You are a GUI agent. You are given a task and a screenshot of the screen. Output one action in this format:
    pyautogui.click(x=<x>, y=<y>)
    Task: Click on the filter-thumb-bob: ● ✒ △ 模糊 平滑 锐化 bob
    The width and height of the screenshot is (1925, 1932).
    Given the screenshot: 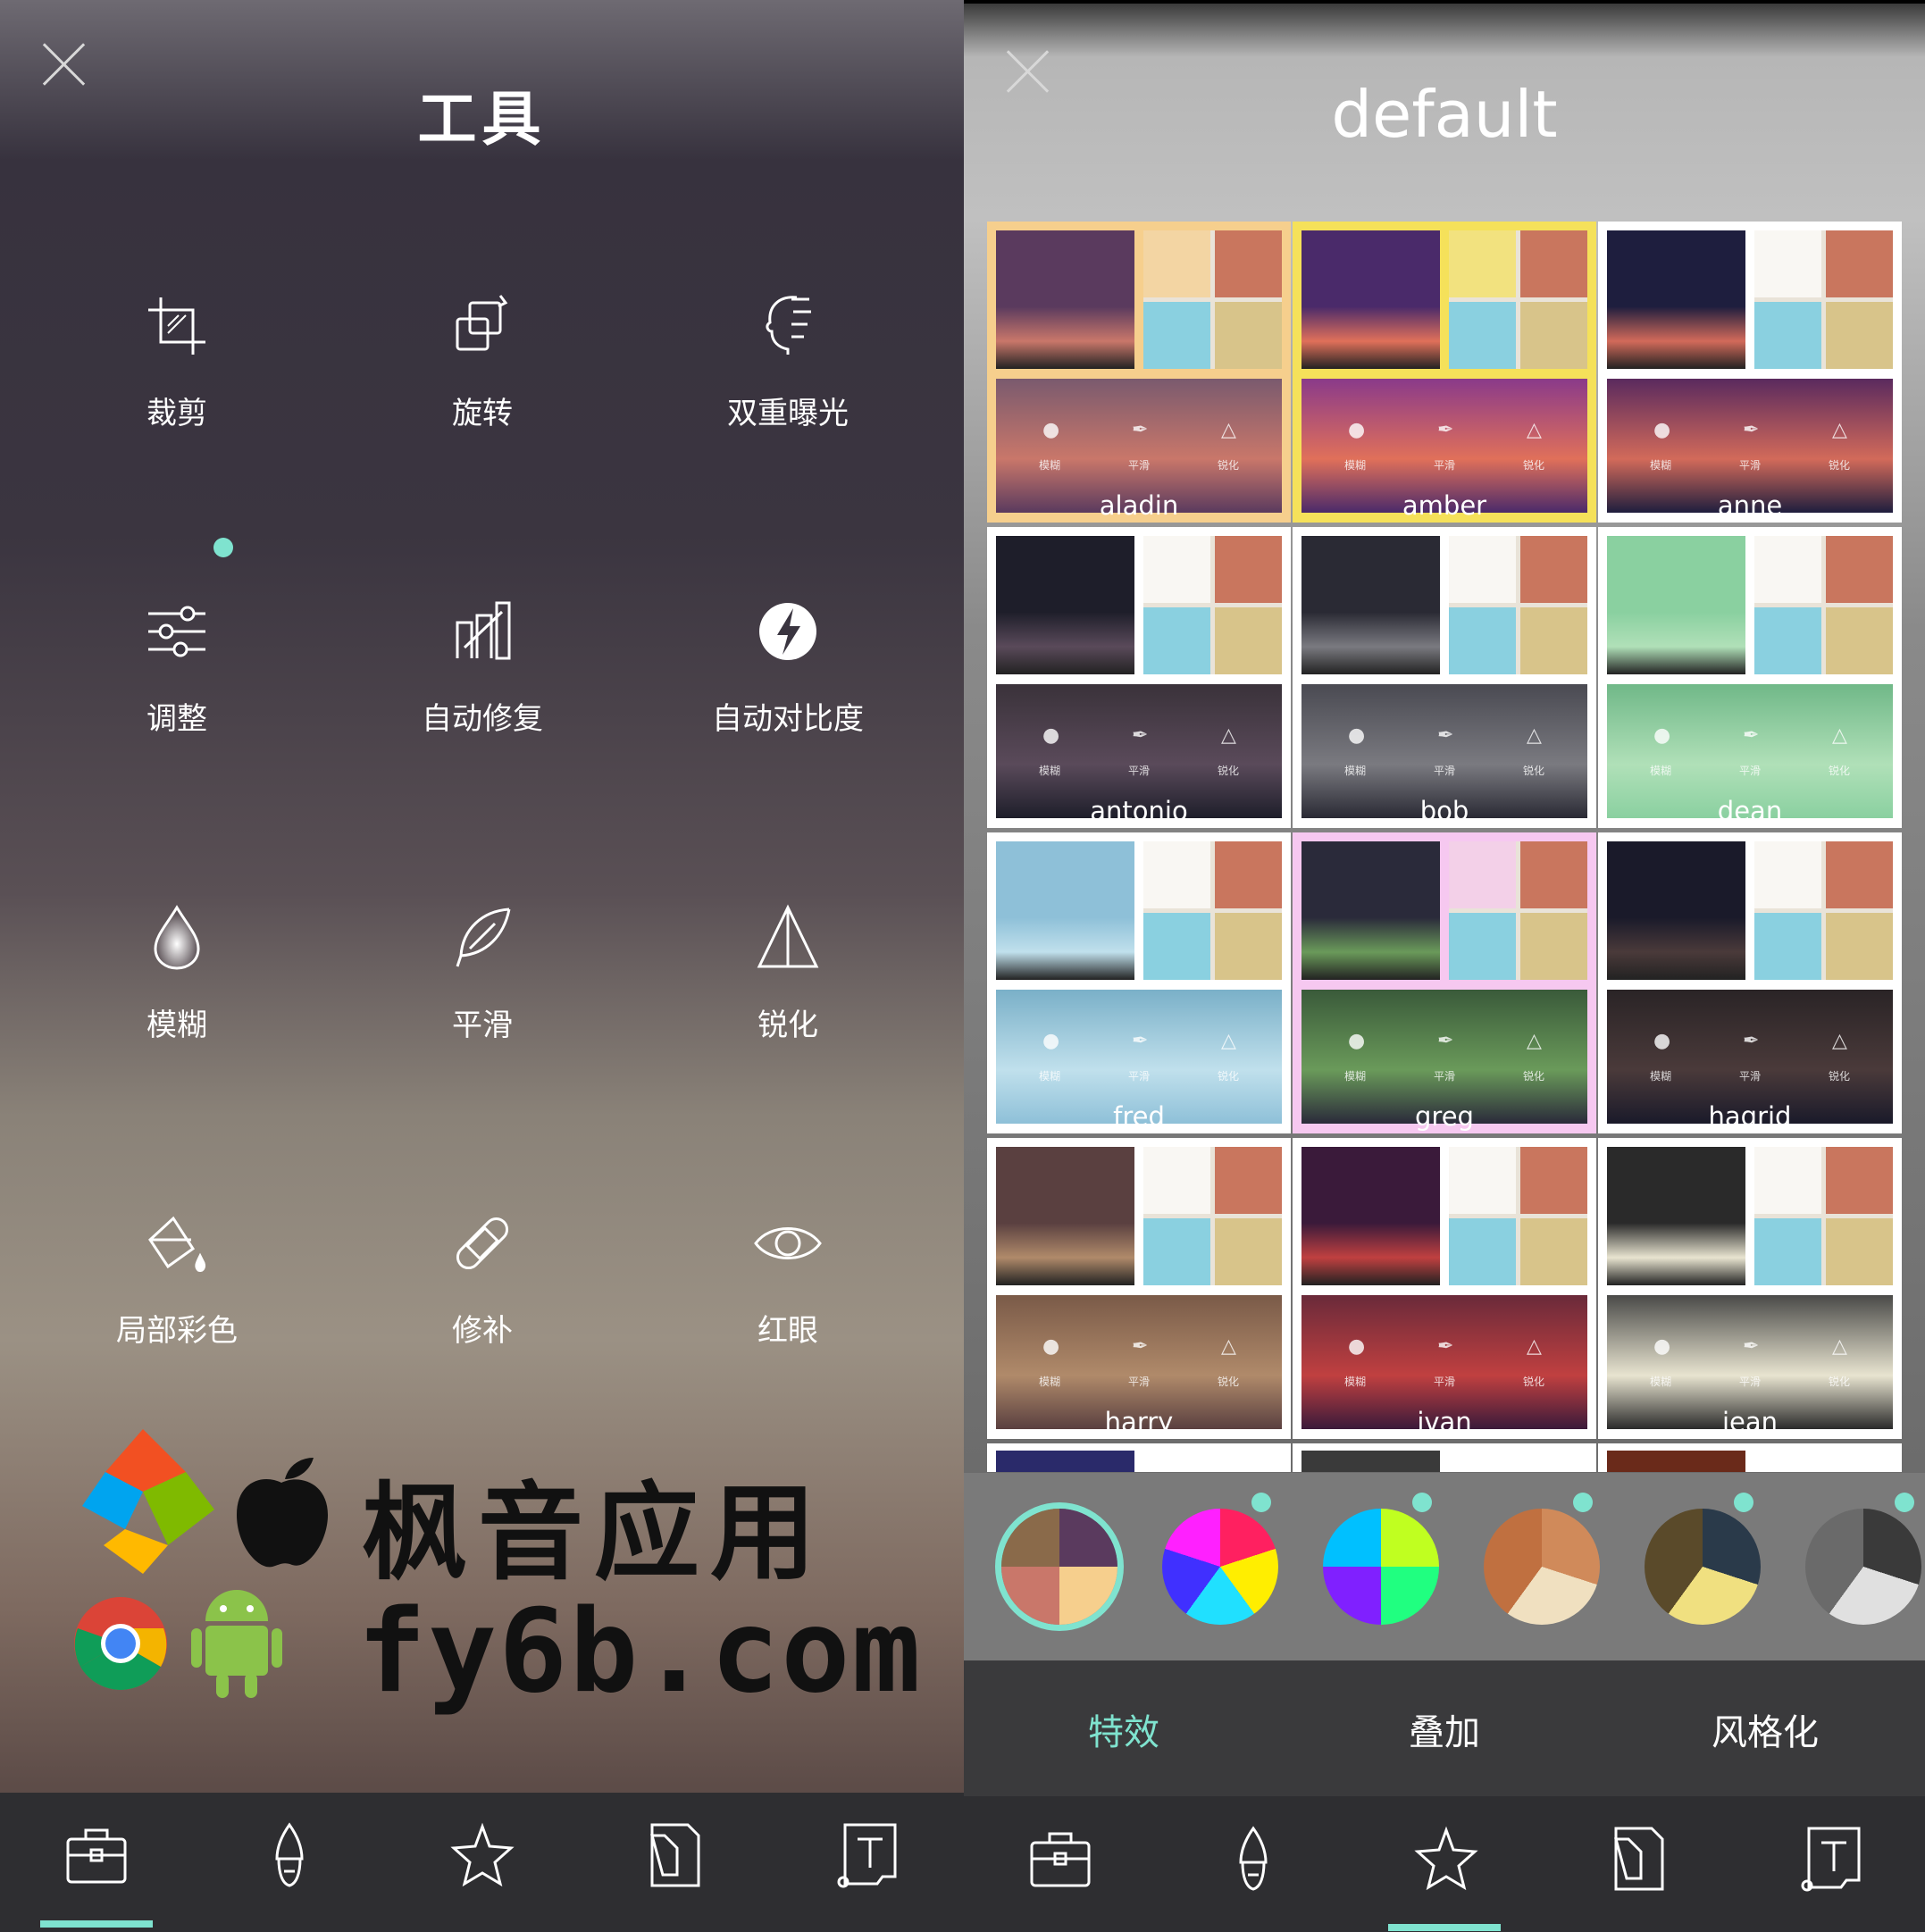 What is the action you would take?
    pyautogui.click(x=1445, y=678)
    